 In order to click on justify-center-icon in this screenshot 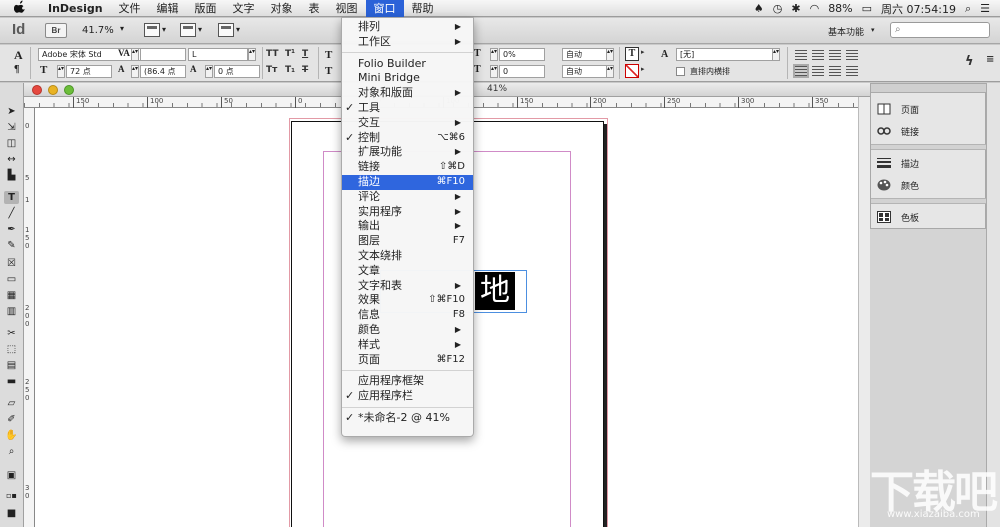, I will do `click(818, 71)`.